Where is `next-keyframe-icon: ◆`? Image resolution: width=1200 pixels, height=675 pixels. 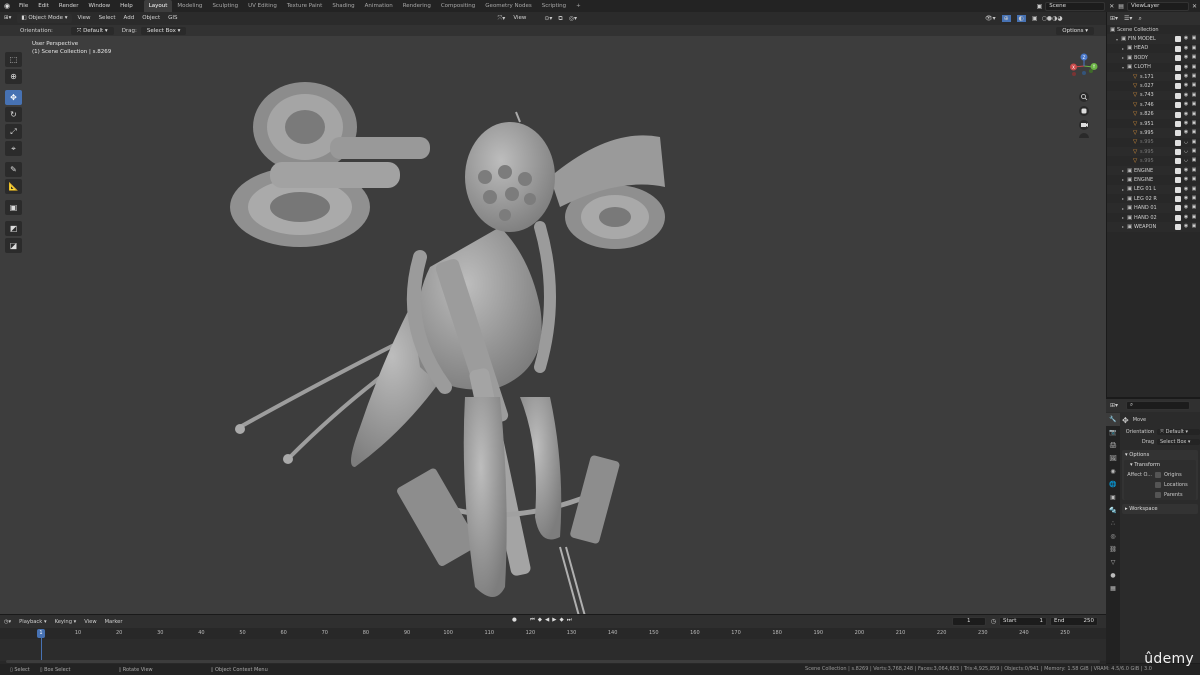 next-keyframe-icon: ◆ is located at coordinates (561, 620).